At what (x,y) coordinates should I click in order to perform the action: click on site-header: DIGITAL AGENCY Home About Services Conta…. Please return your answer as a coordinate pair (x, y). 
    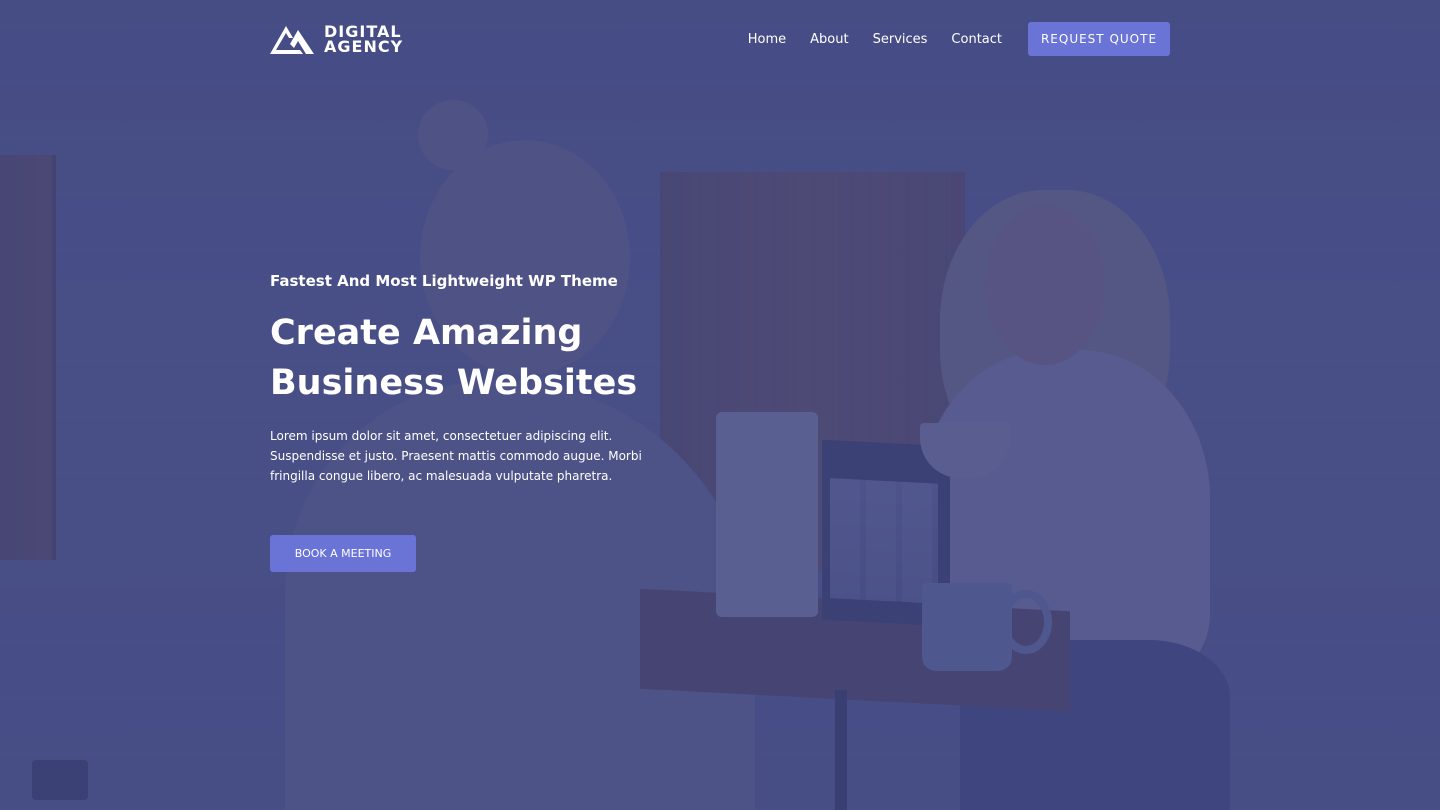
    Looking at the image, I should click on (720, 39).